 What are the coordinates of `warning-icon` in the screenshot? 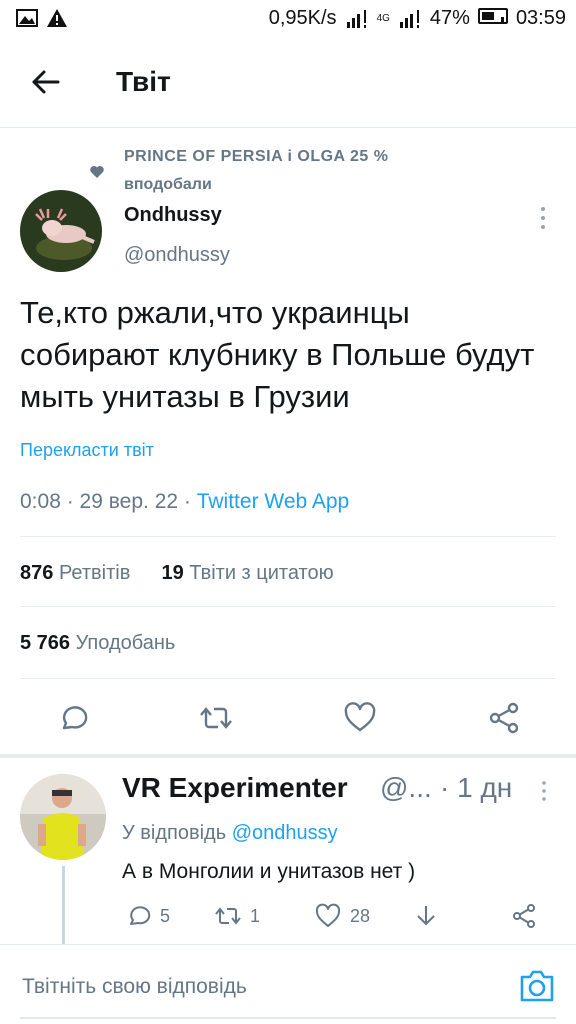 It's located at (57, 18).